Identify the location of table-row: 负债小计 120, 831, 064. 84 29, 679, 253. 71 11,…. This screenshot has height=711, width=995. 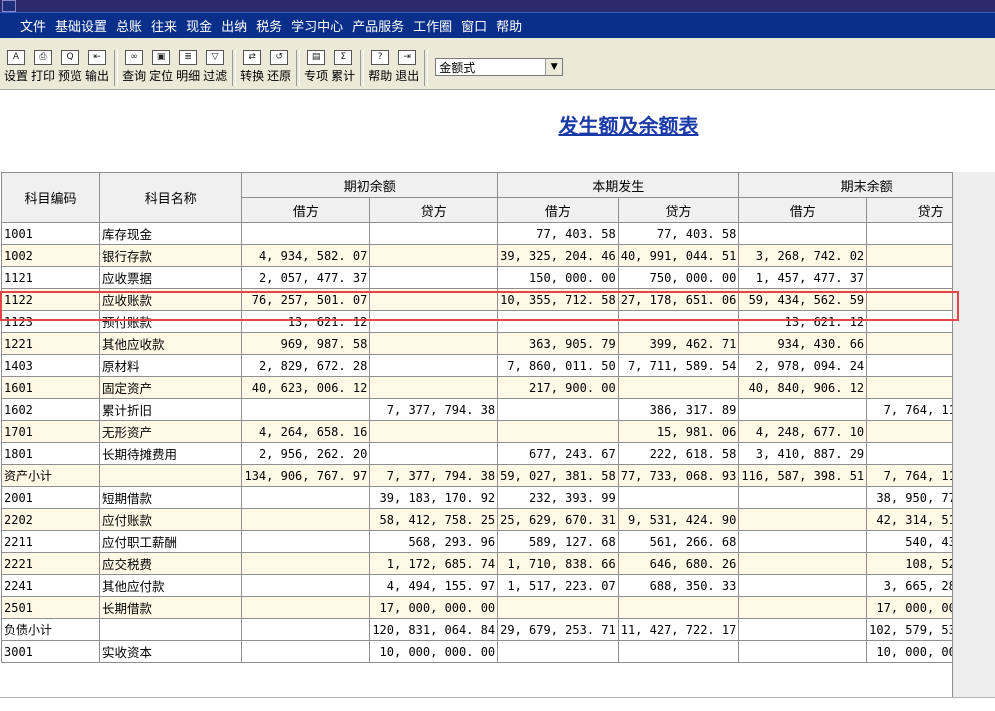
(498, 629).